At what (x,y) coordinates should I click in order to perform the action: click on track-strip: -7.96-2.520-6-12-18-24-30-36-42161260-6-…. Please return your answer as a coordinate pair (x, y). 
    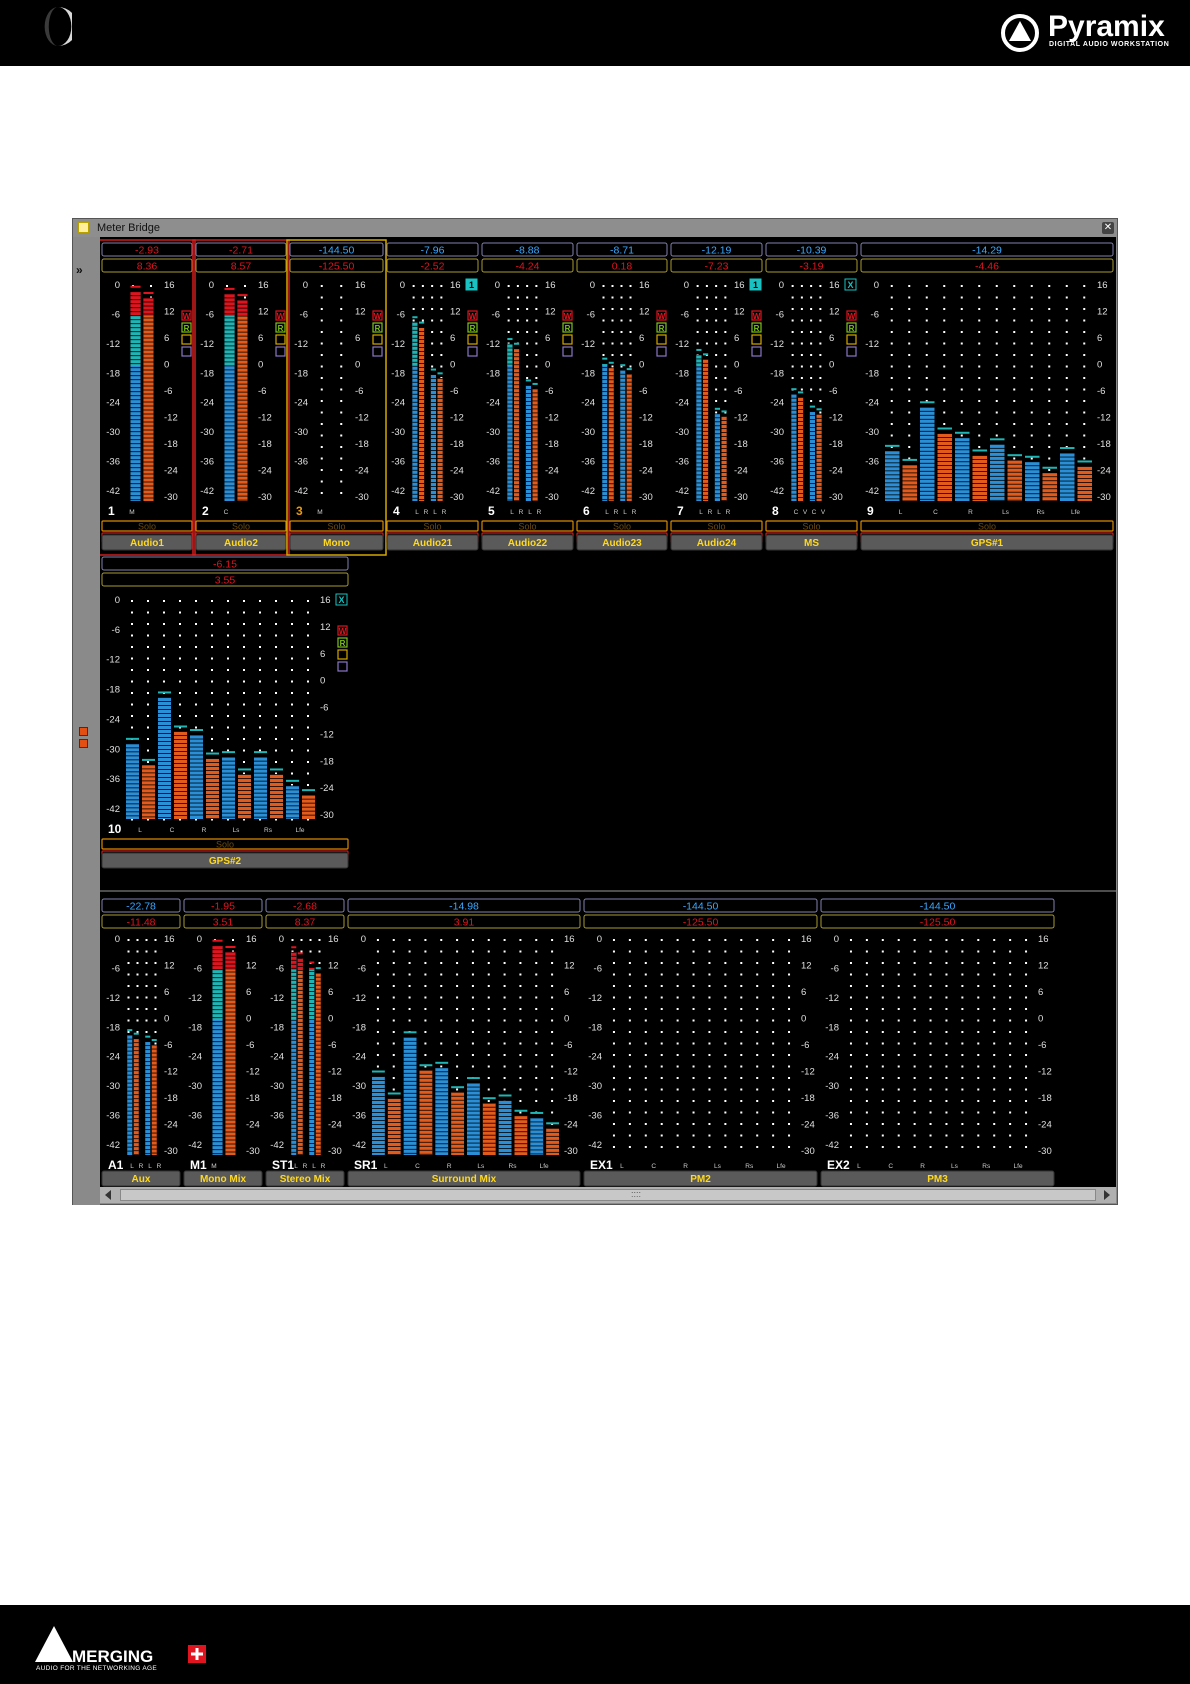
    Looking at the image, I should click on (432, 396).